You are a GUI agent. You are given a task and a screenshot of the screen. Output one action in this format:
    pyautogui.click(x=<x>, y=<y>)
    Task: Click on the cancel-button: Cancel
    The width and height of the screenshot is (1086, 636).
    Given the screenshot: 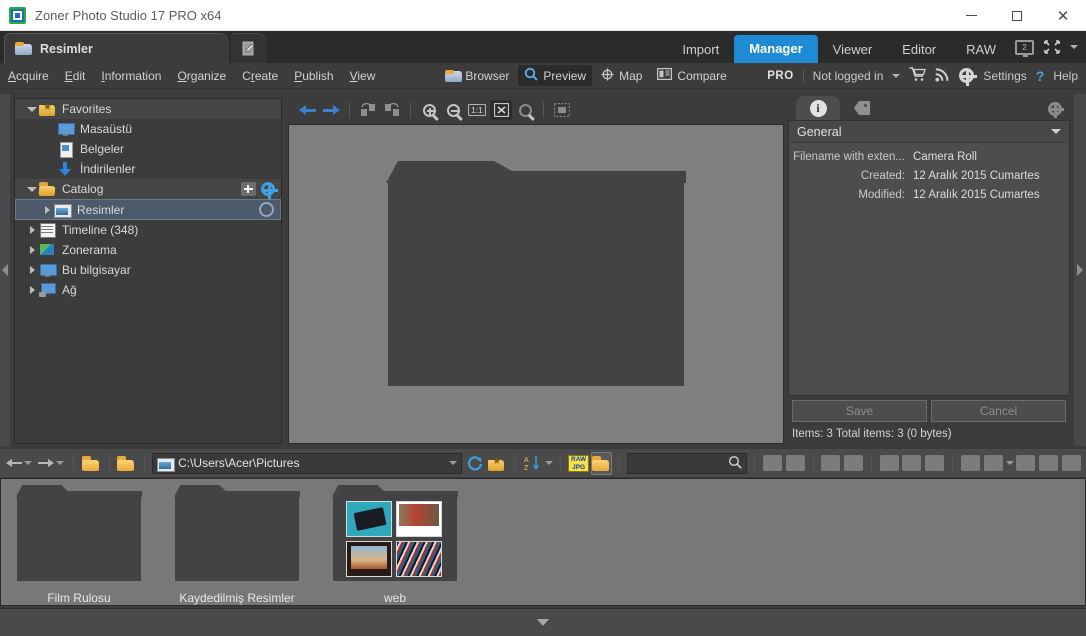 What is the action you would take?
    pyautogui.click(x=998, y=411)
    